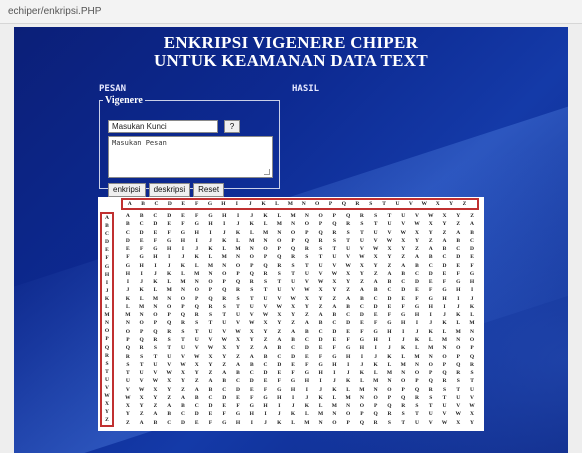 The height and width of the screenshot is (453, 582). What do you see at coordinates (334, 315) in the screenshot?
I see `table-cell: B` at bounding box center [334, 315].